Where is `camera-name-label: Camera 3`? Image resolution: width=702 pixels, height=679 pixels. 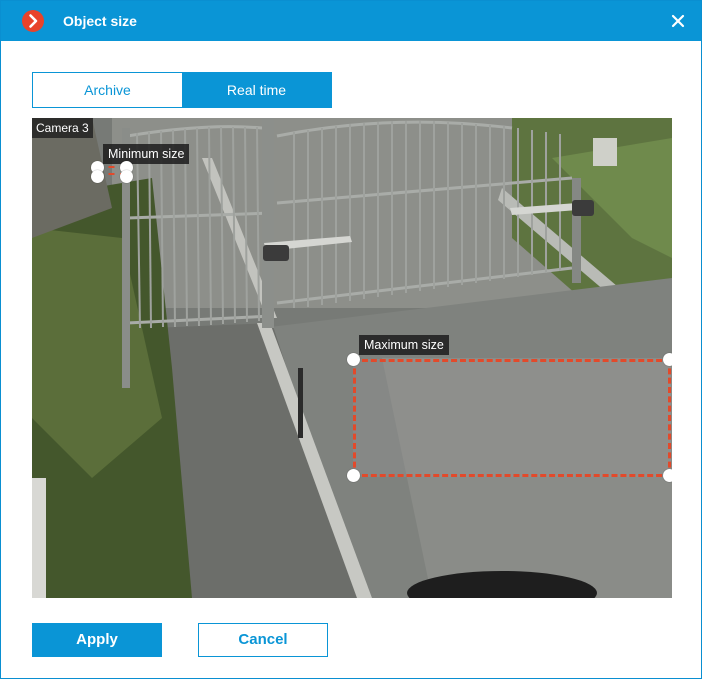 camera-name-label: Camera 3 is located at coordinates (62, 128).